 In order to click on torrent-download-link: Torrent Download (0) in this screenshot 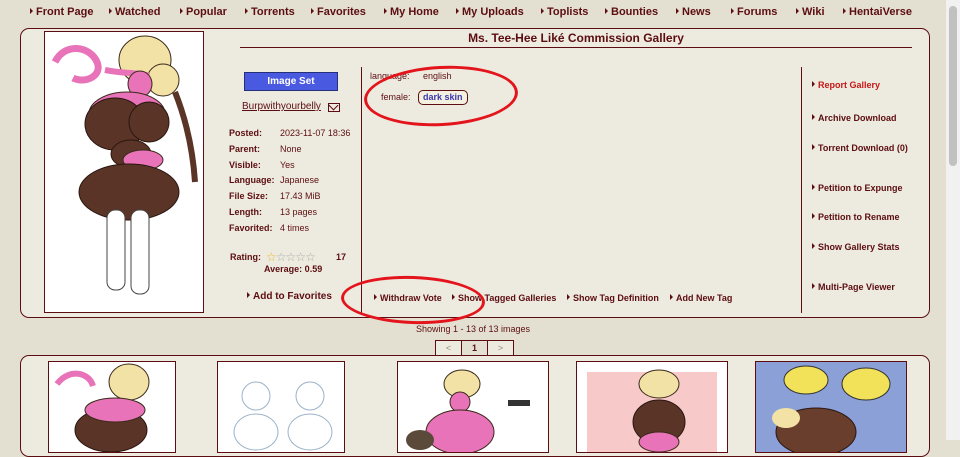, I will do `click(860, 148)`.